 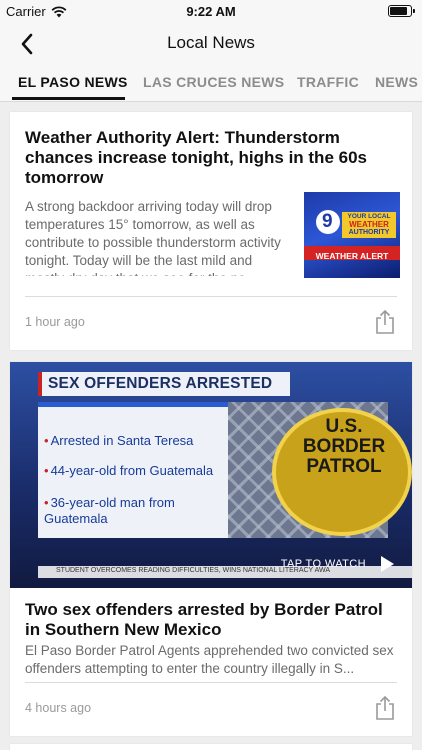 What do you see at coordinates (68, 98) in the screenshot?
I see `active-tab-indicator` at bounding box center [68, 98].